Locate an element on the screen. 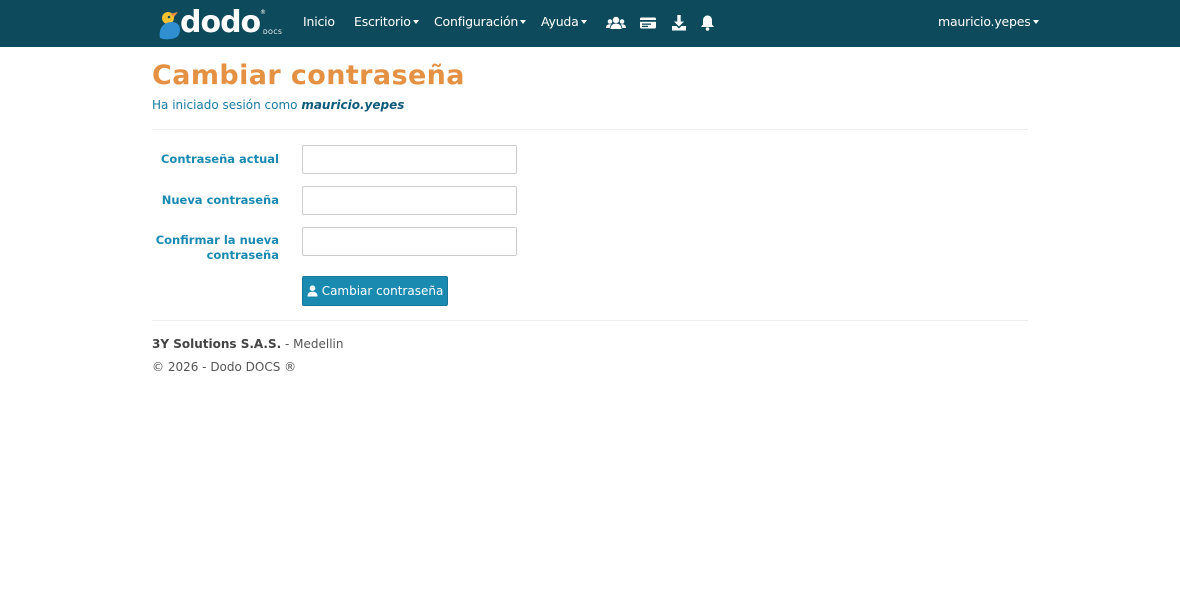  confirm-password-label-line1: Confirmar la nueva is located at coordinates (217, 240).